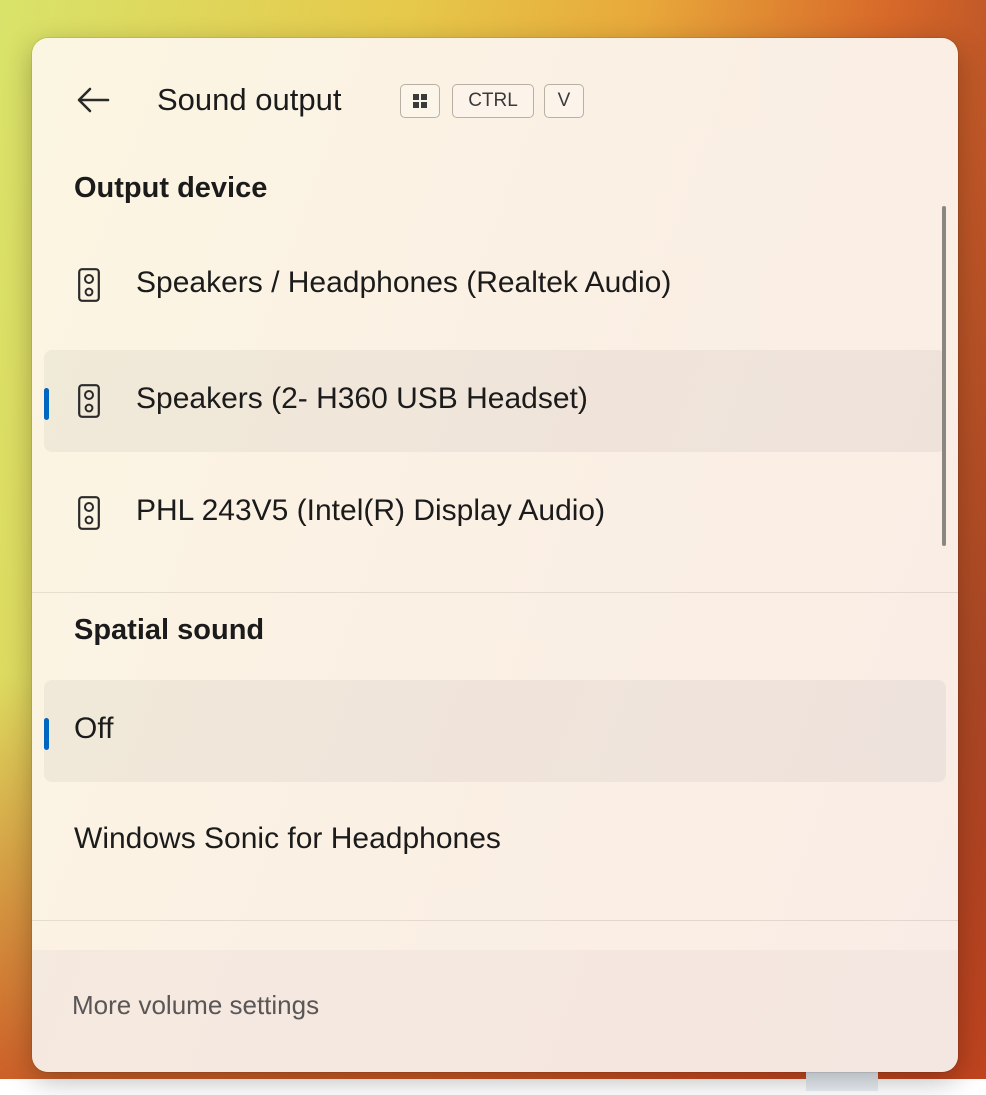 This screenshot has width=986, height=1095. I want to click on output-device-label: Speakers (2- H360 USB Headset), so click(362, 398).